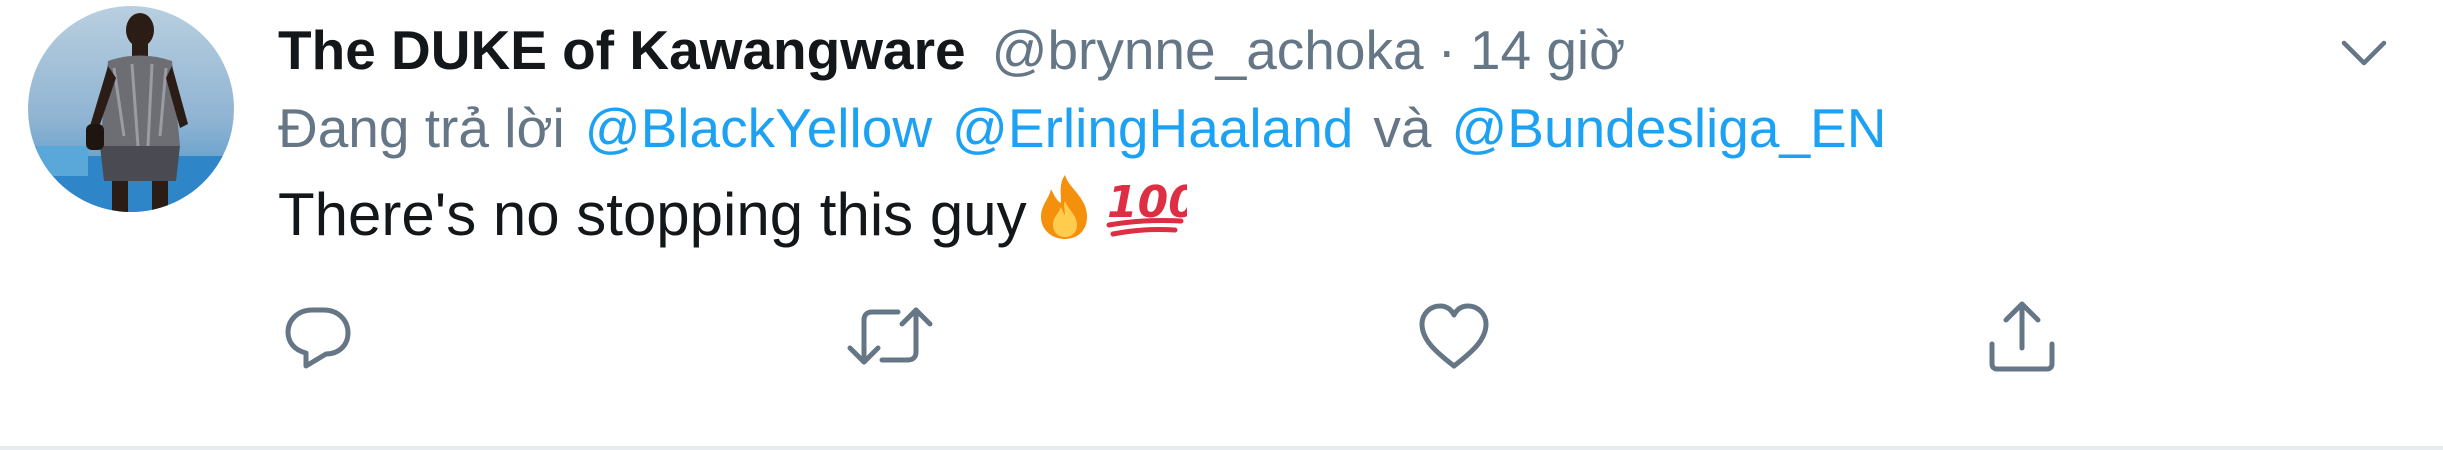  What do you see at coordinates (890, 336) in the screenshot?
I see `retweet-icon` at bounding box center [890, 336].